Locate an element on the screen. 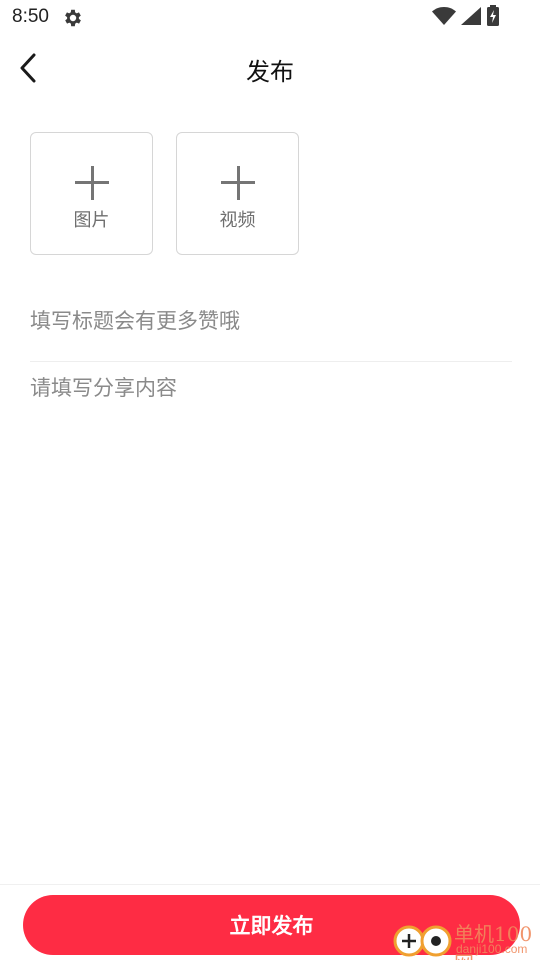 The width and height of the screenshot is (540, 960). title-input is located at coordinates (271, 321).